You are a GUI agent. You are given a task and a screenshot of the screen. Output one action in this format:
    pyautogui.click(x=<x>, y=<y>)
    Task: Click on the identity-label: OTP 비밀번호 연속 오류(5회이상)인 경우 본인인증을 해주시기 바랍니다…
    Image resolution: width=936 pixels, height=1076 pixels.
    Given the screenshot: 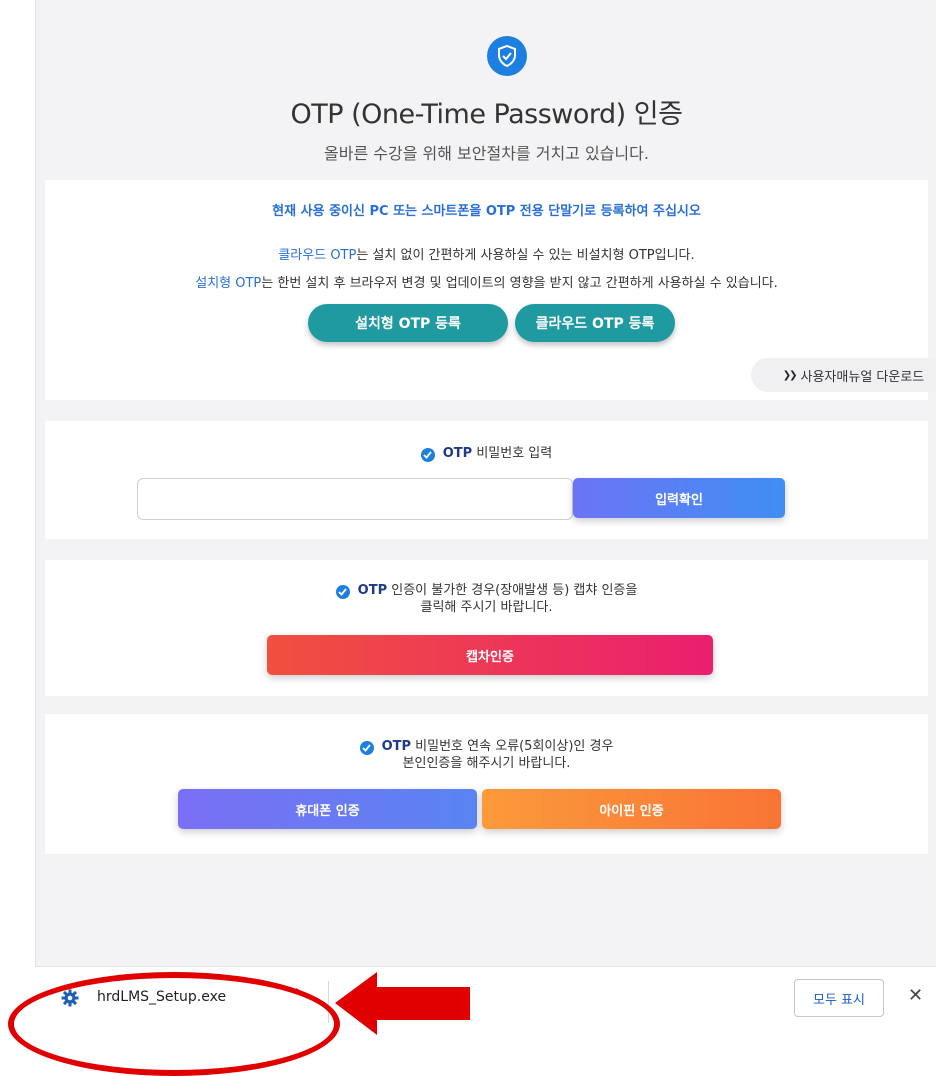 What is the action you would take?
    pyautogui.click(x=486, y=755)
    